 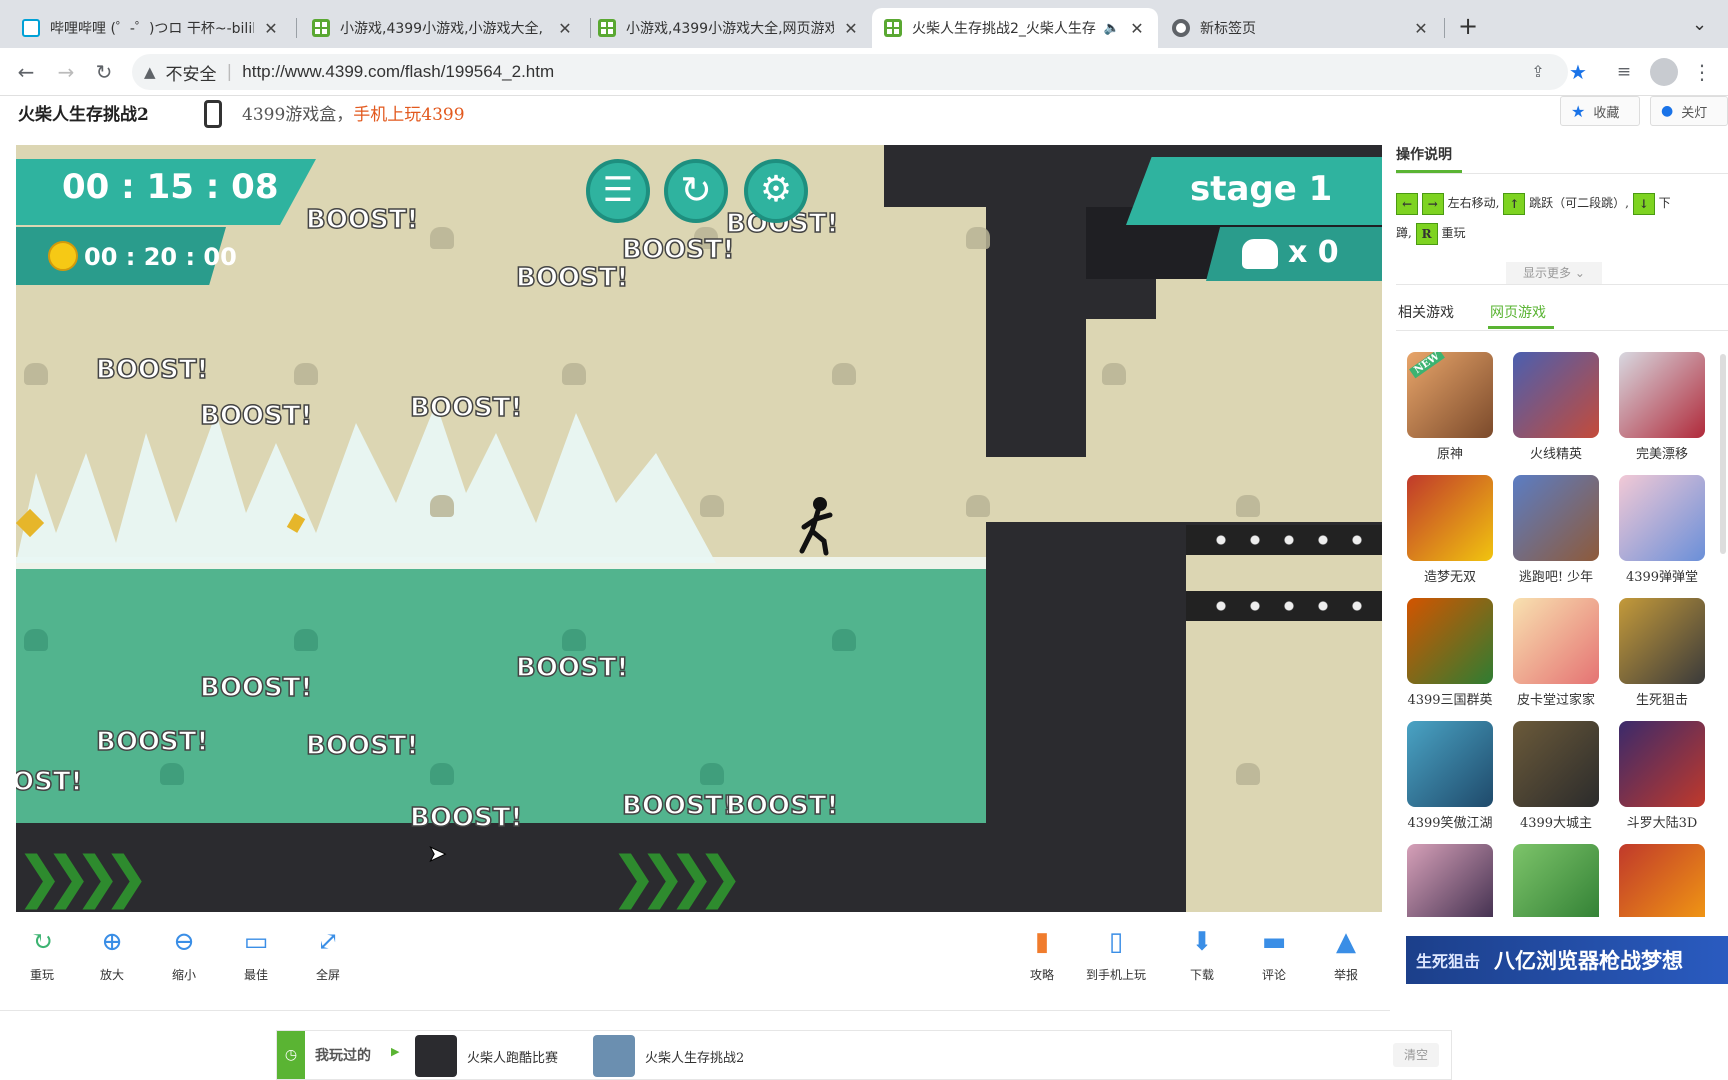 I want to click on game-tile: 斗罗大陆3D, so click(x=1662, y=776).